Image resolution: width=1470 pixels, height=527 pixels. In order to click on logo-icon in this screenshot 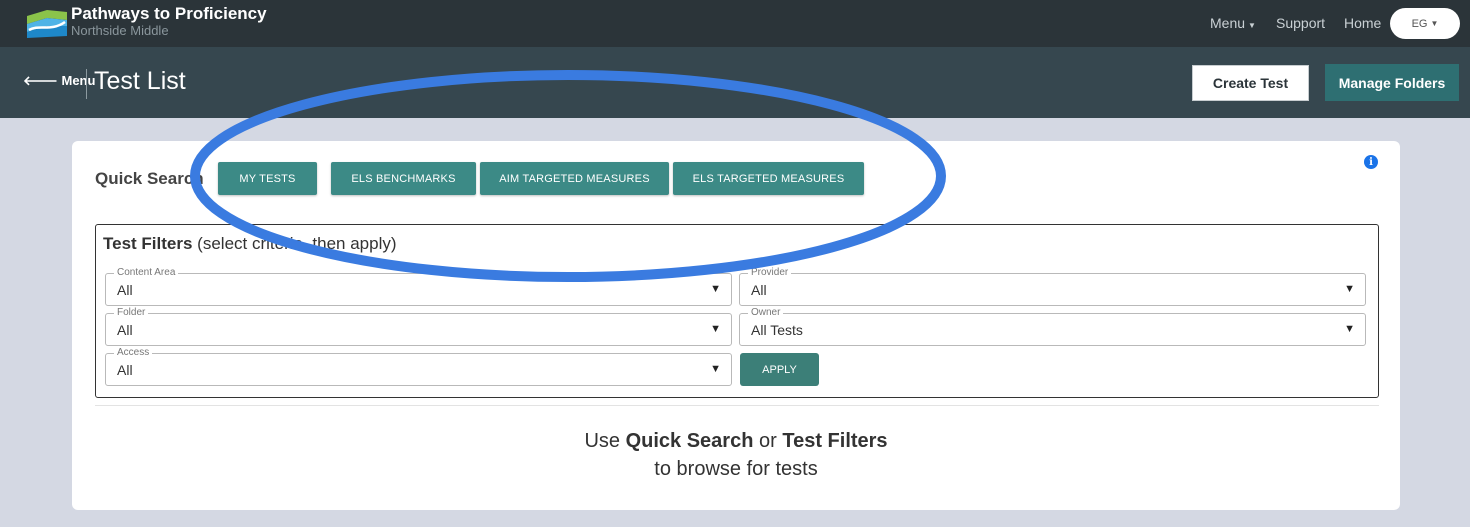, I will do `click(47, 23)`.